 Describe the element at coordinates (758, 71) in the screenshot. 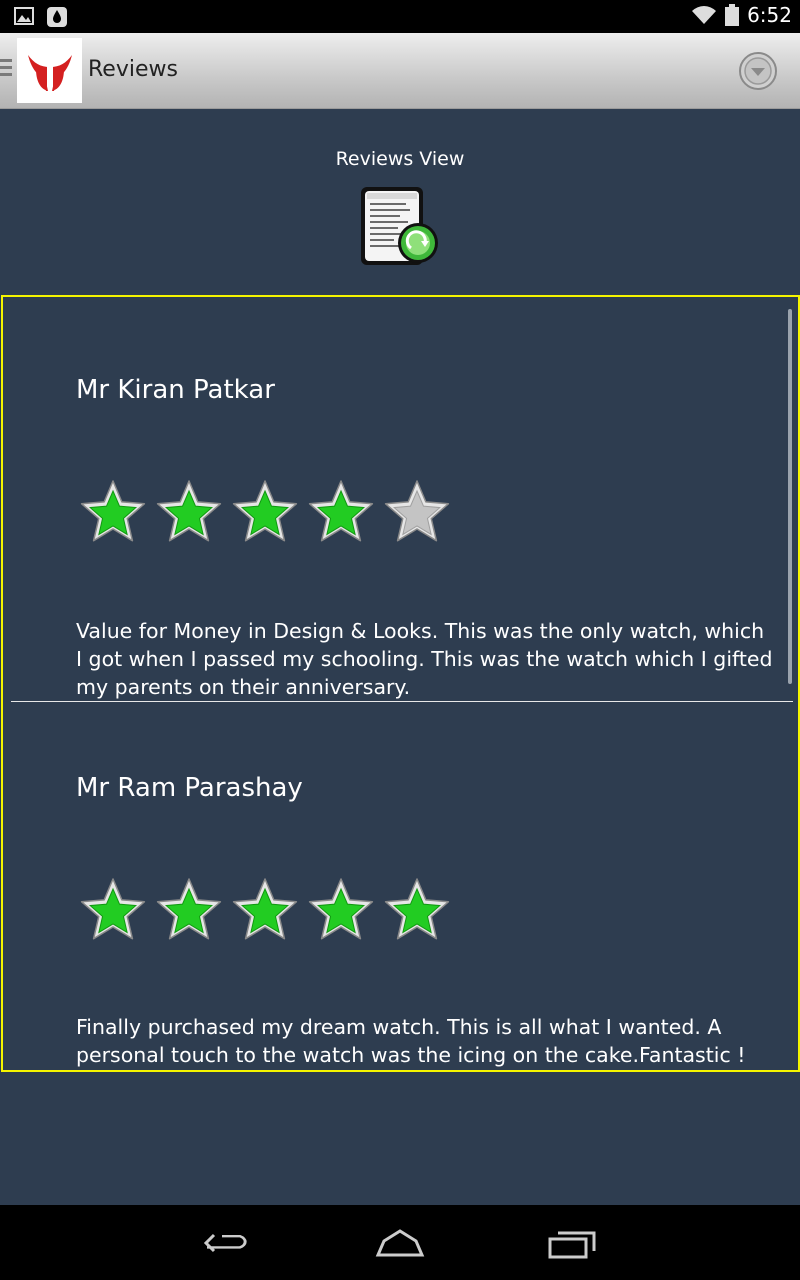

I see `chevron-down-circle-icon` at that location.